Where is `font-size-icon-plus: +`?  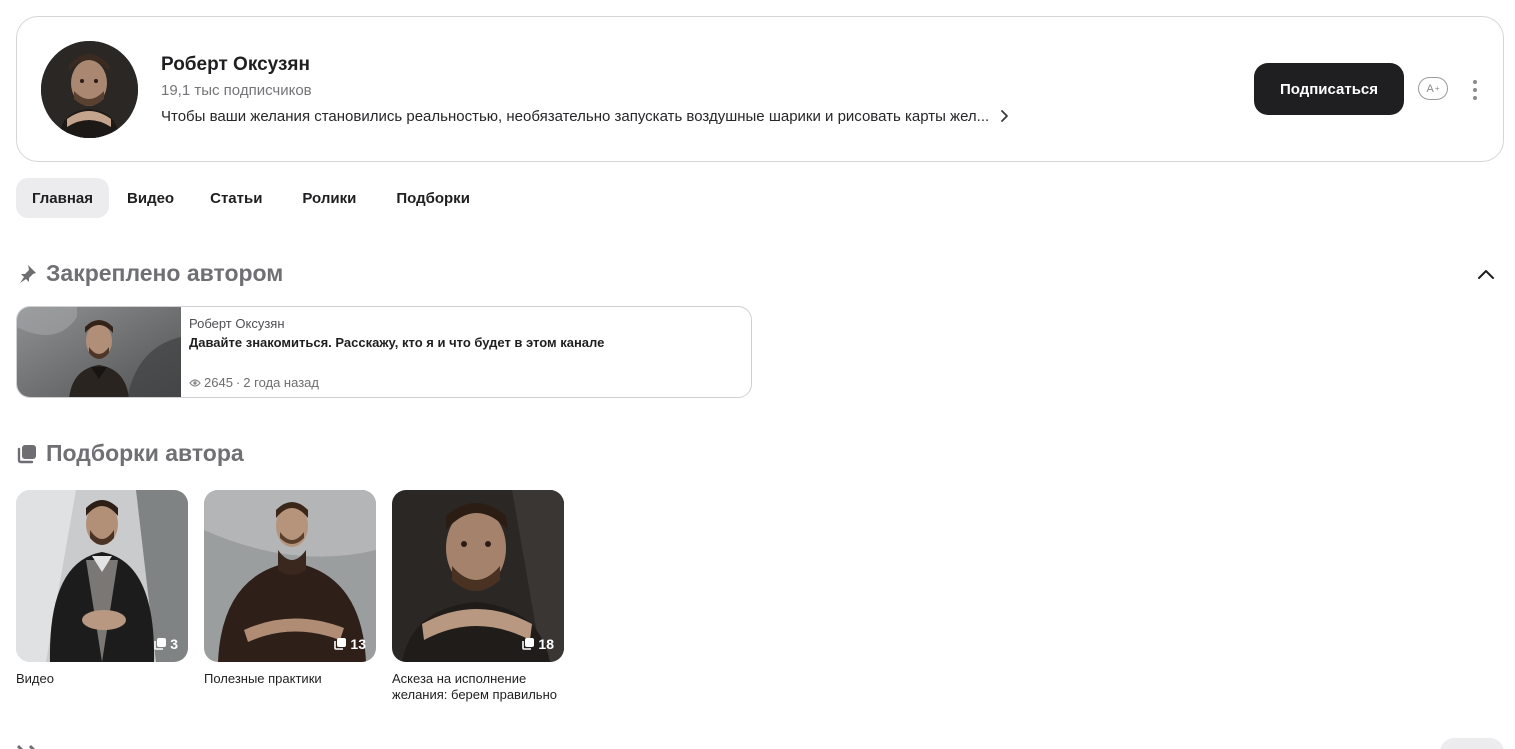
font-size-icon-plus: + is located at coordinates (1437, 88).